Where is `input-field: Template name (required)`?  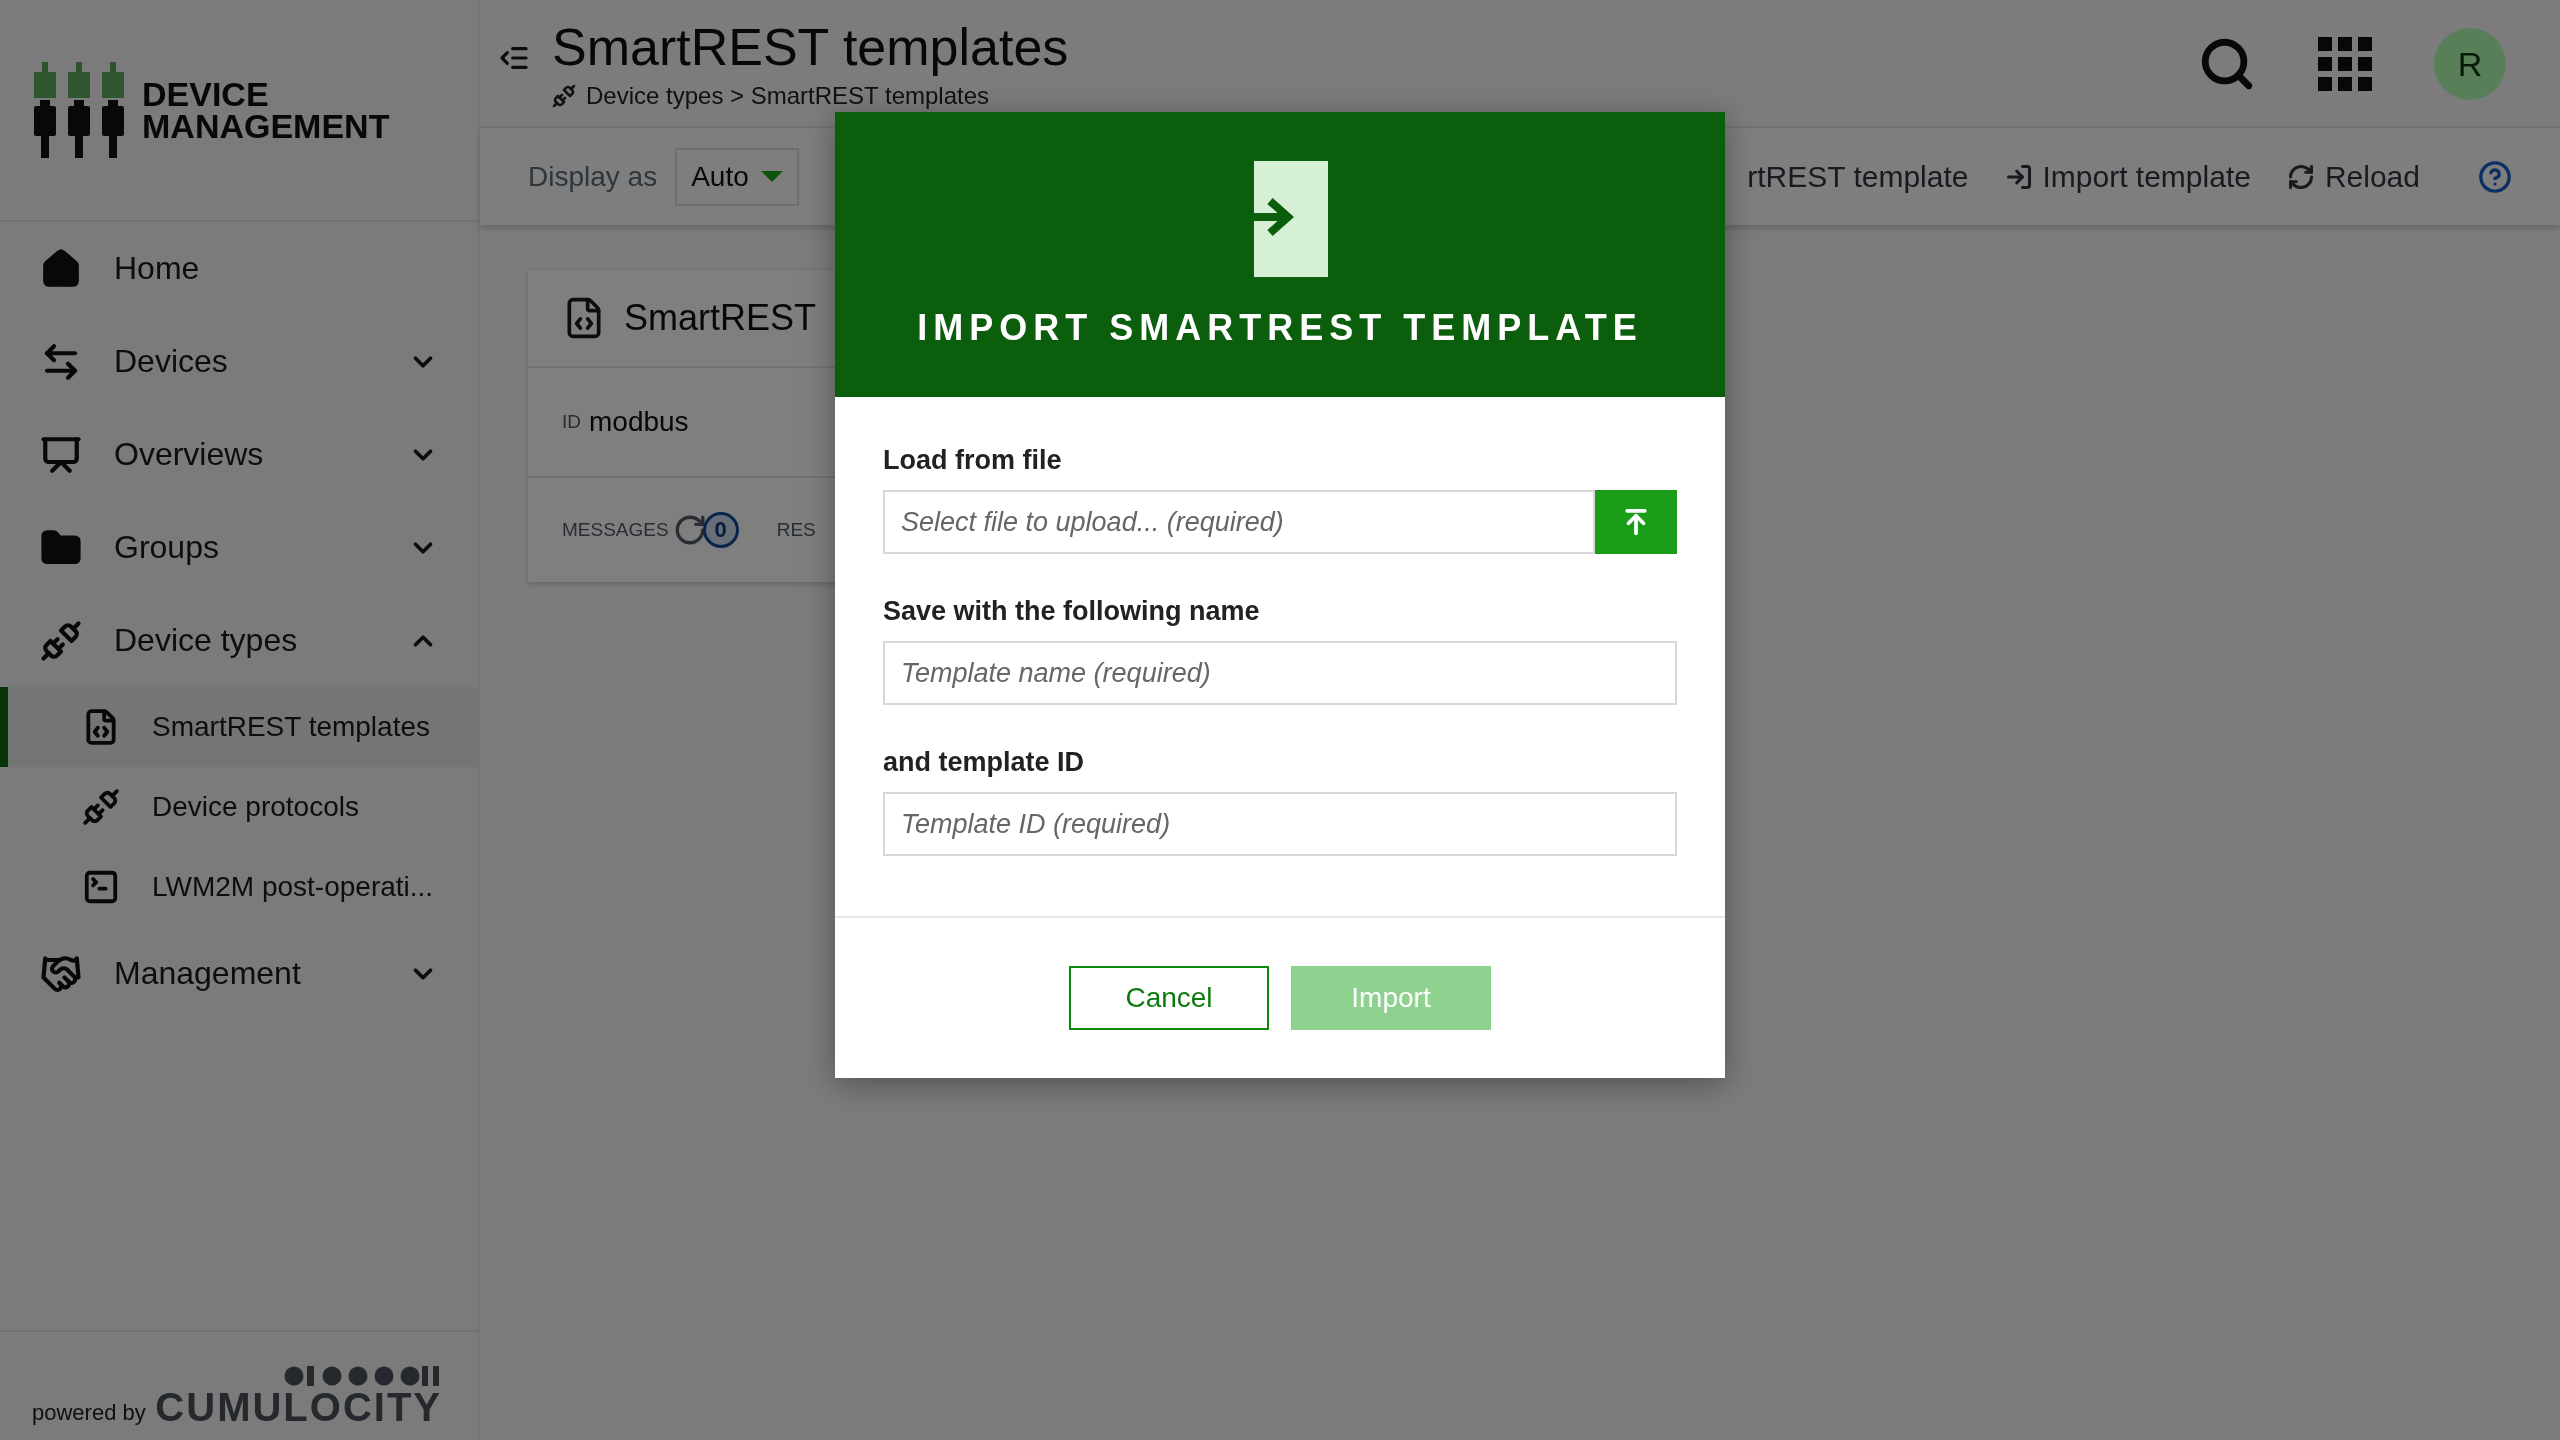
input-field: Template name (required) is located at coordinates (1280, 673).